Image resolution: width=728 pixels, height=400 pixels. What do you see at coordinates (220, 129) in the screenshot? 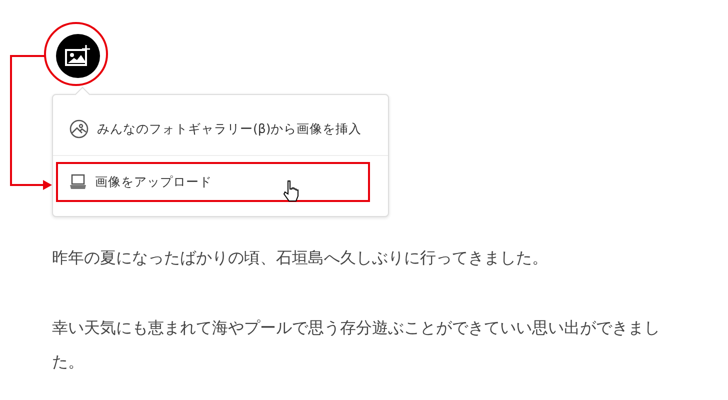
I see `menu-item: みんなのフォトギャラリー(β)から画像を挿入` at bounding box center [220, 129].